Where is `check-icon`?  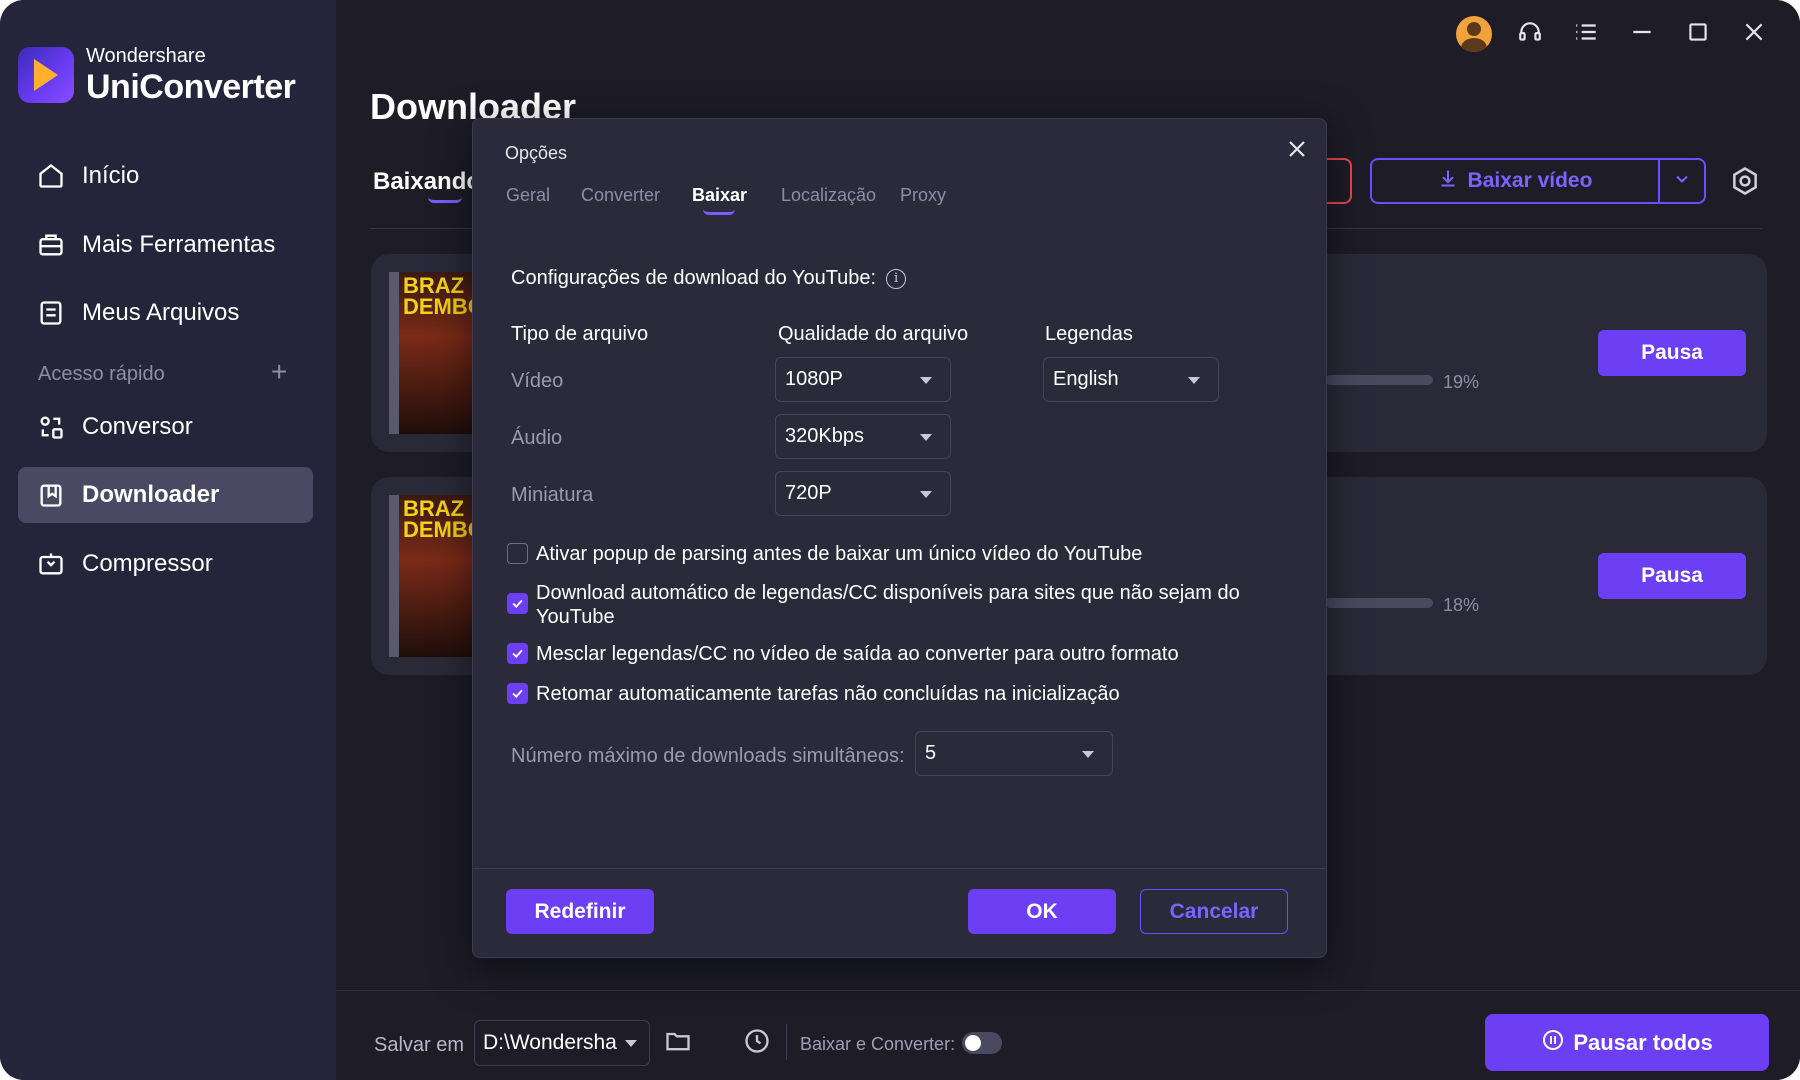
check-icon is located at coordinates (517, 693).